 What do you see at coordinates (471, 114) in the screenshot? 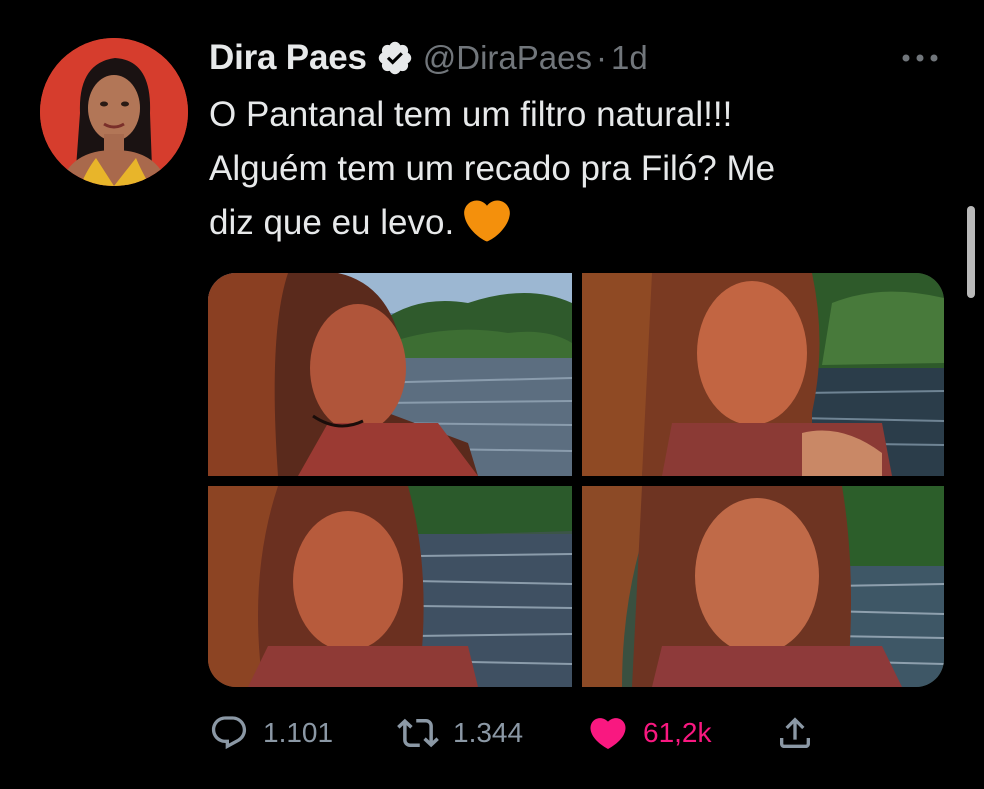
I see `tweet-text-line: O Pantanal tem um filtro natural!!!` at bounding box center [471, 114].